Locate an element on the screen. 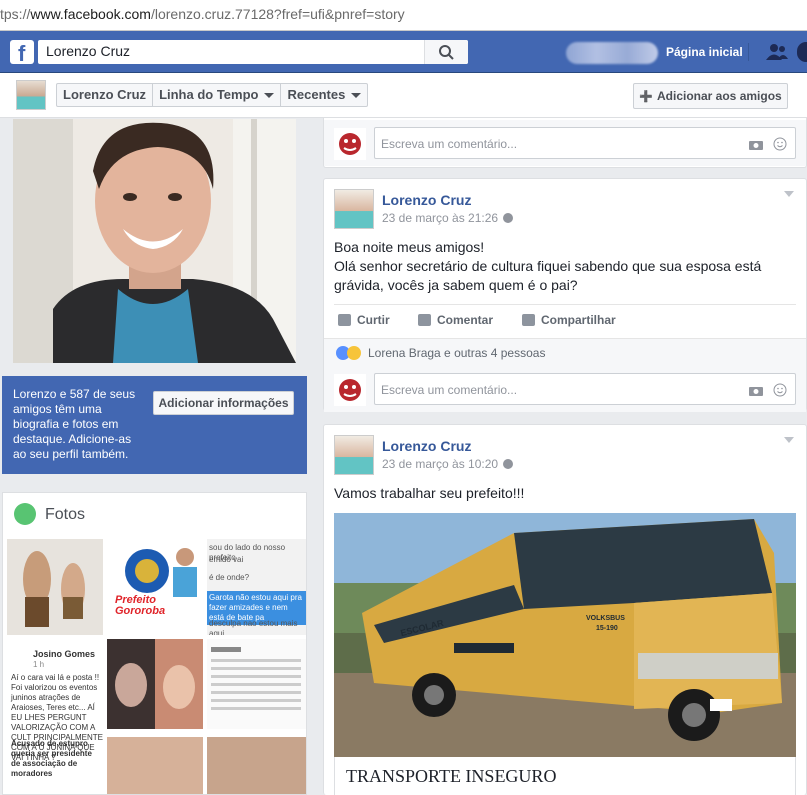 The height and width of the screenshot is (795, 807). comment-icon is located at coordinates (424, 320).